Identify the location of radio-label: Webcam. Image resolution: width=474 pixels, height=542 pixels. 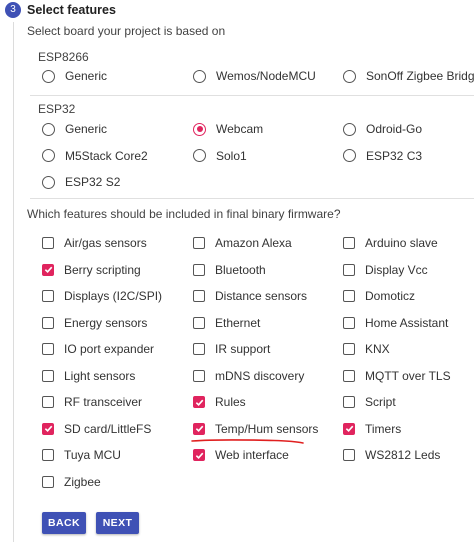
(240, 129).